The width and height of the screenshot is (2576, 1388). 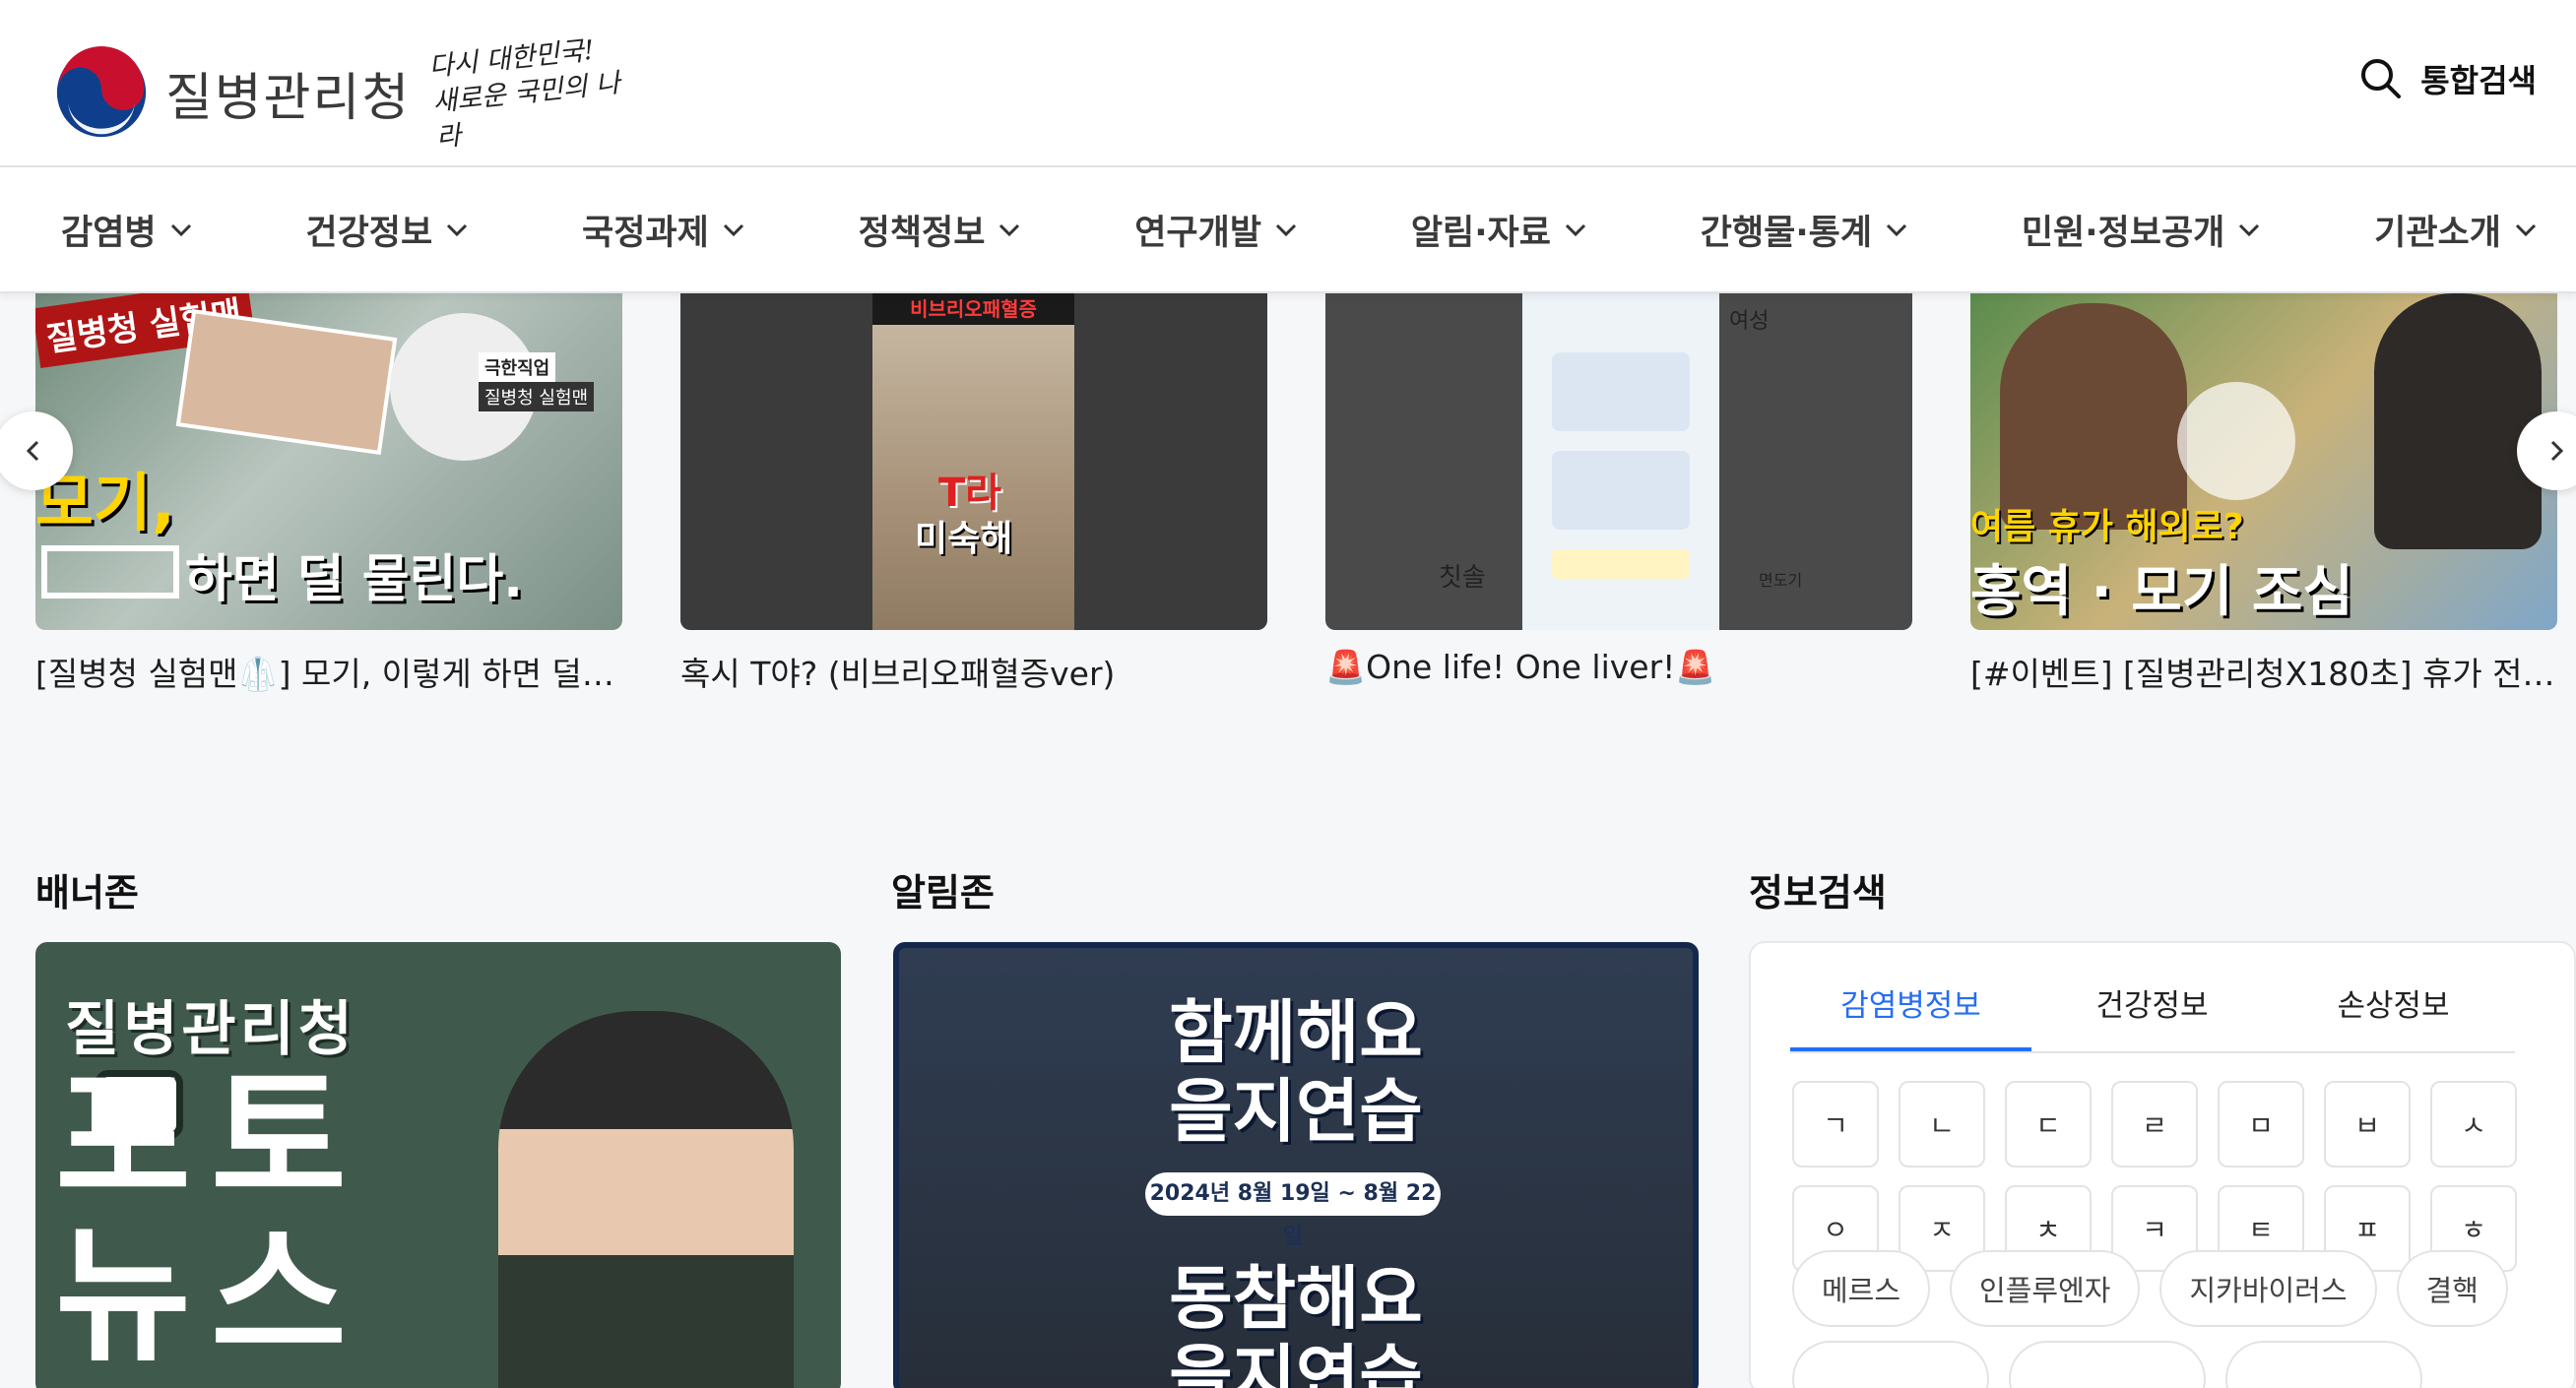 I want to click on banner-portrait, so click(x=646, y=1199).